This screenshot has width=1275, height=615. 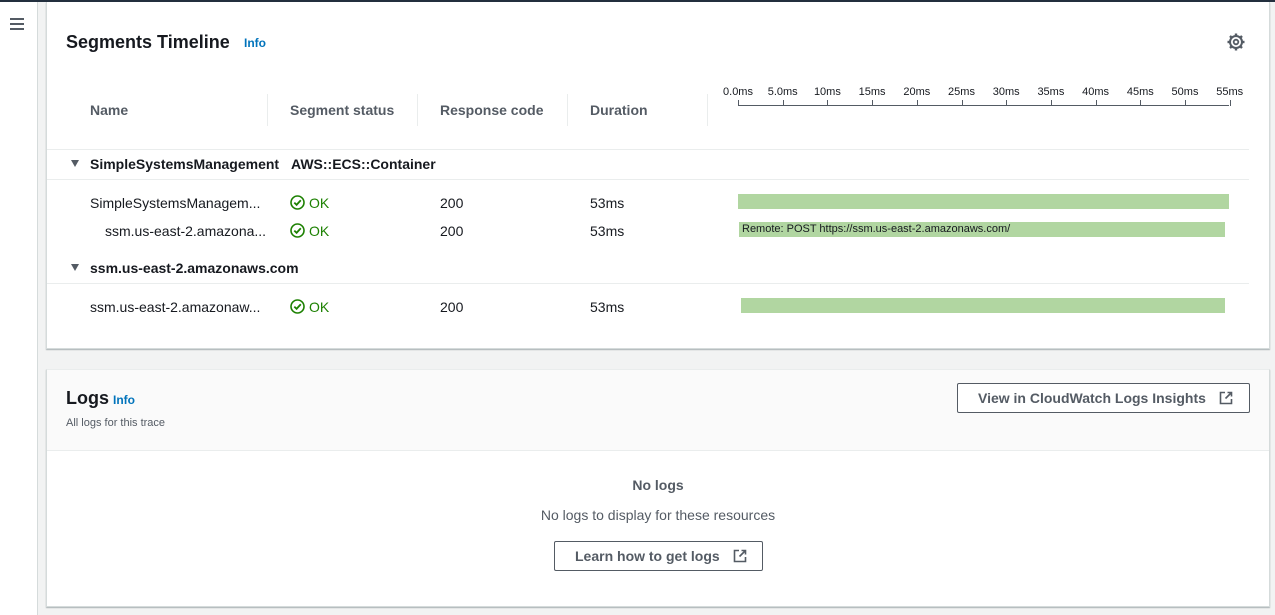 What do you see at coordinates (1096, 92) in the screenshot?
I see `tick-label: 40ms` at bounding box center [1096, 92].